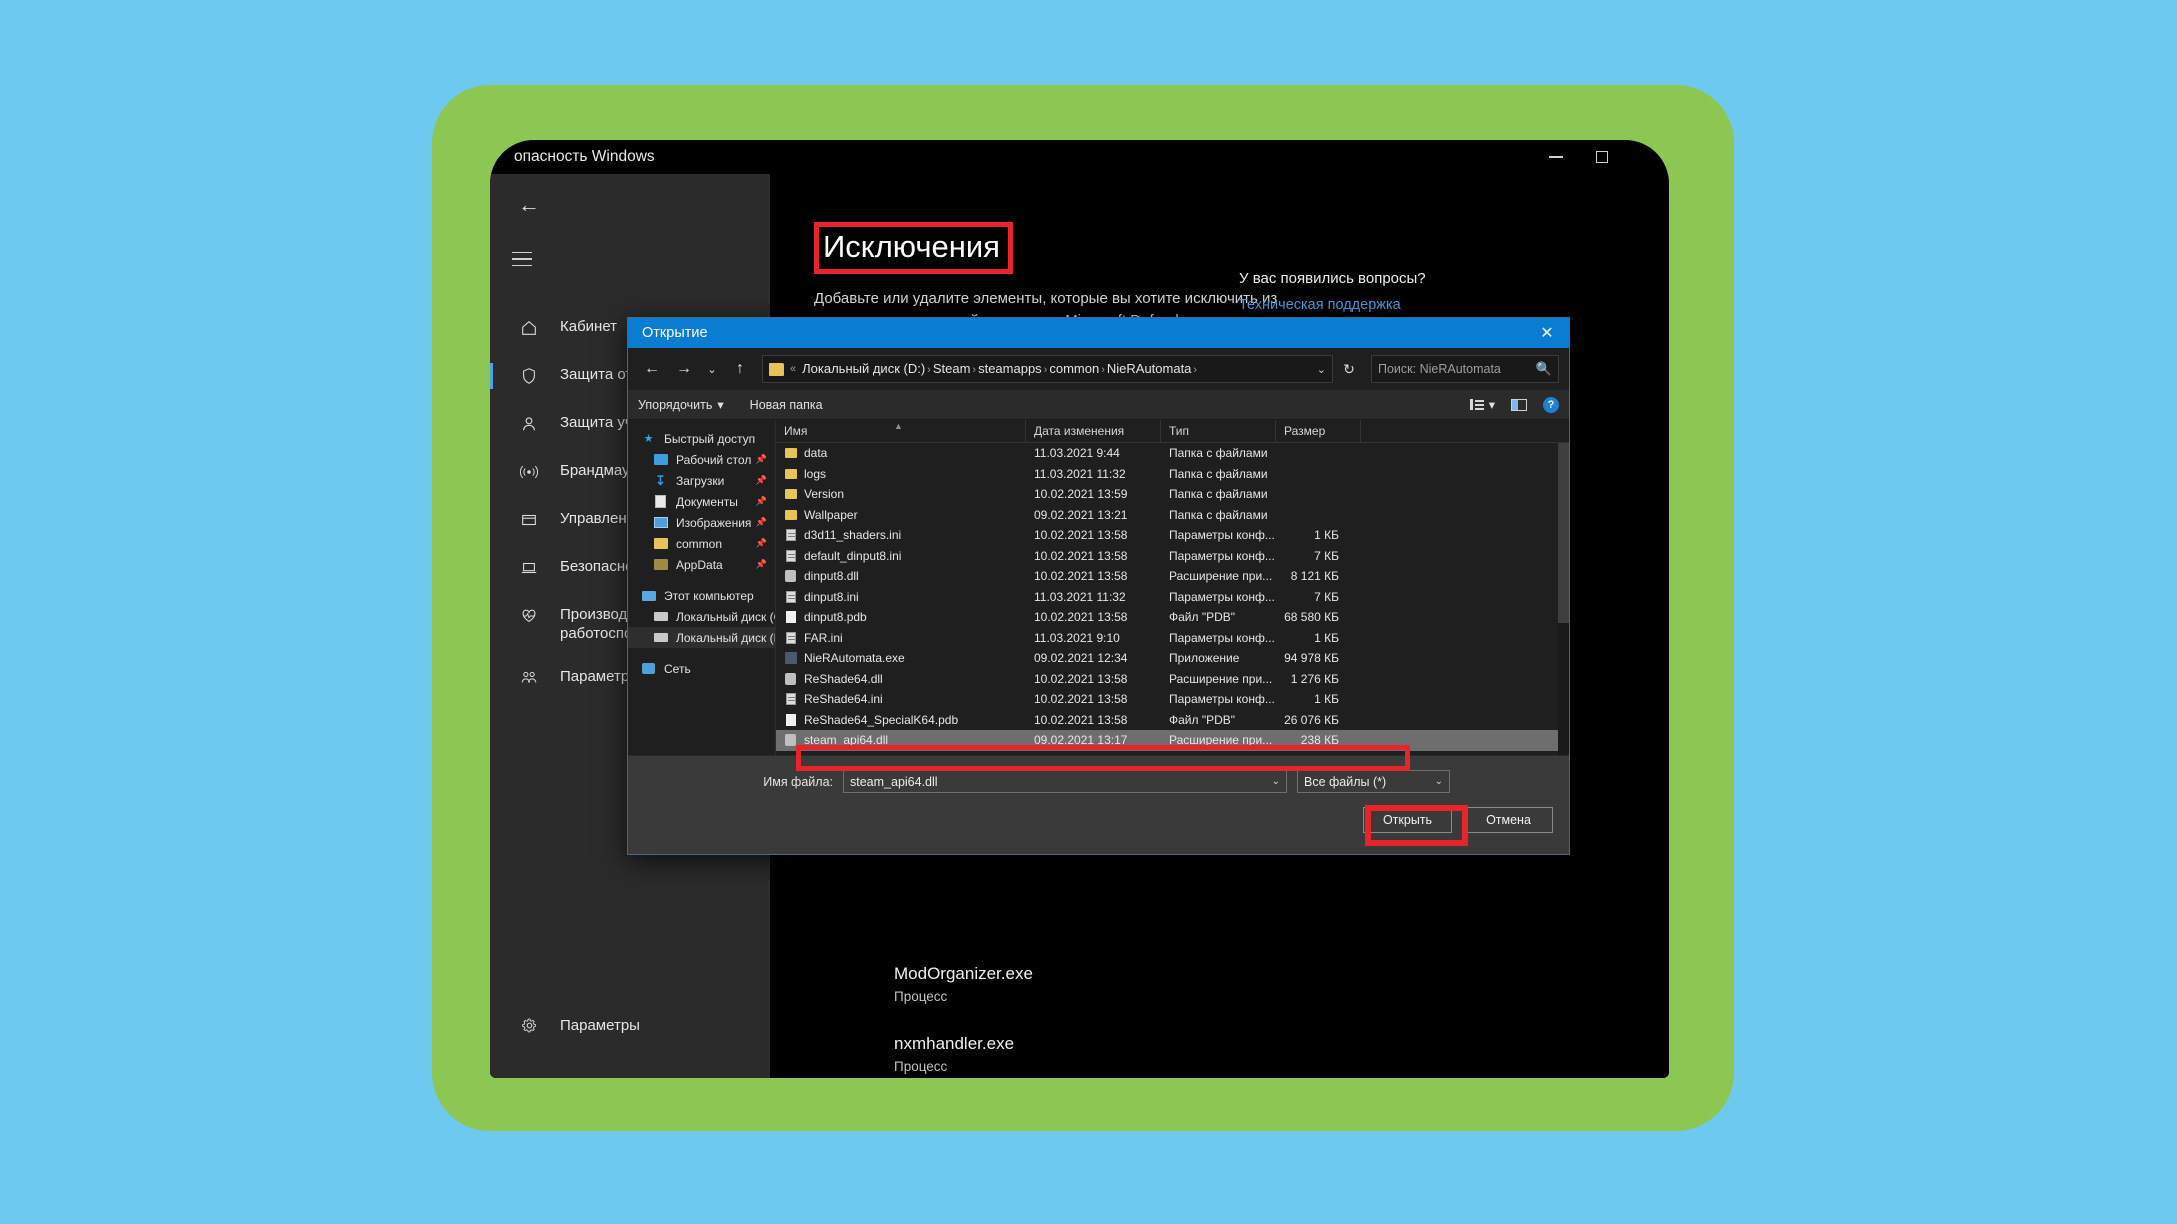 This screenshot has width=2177, height=1224. I want to click on back-button: ←, so click(529, 205).